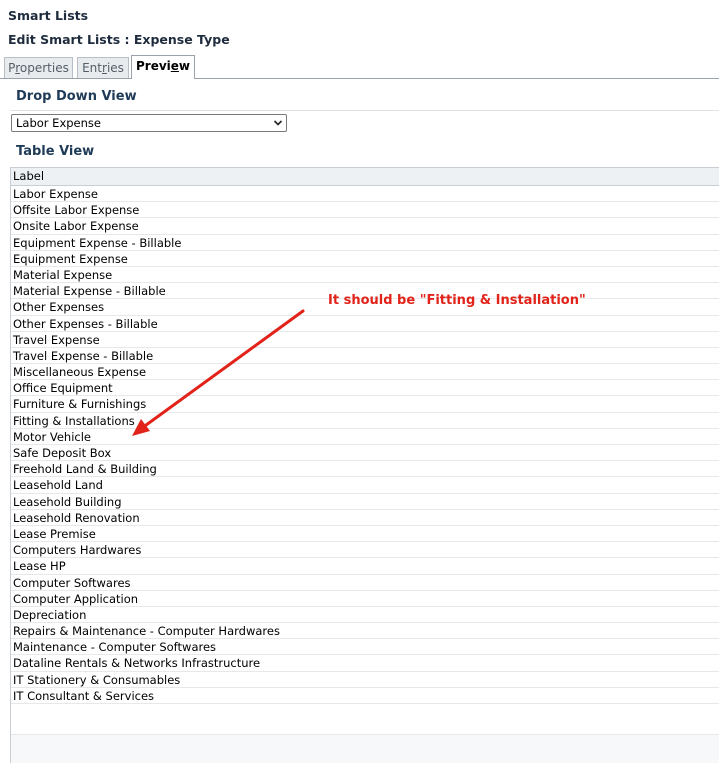 The image size is (719, 763). Describe the element at coordinates (457, 300) in the screenshot. I see `annotation-text: It should be "Fitting & Installation"` at that location.